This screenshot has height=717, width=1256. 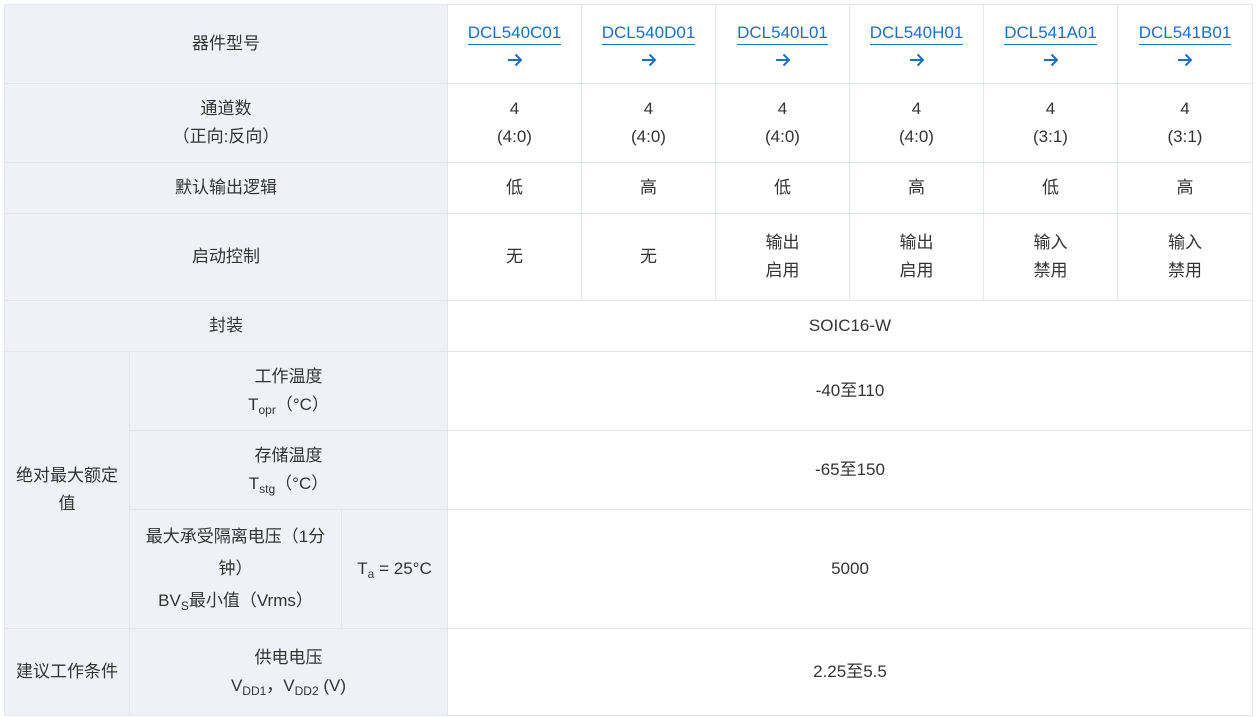 I want to click on part-cell: DCL541B01, so click(x=1185, y=44).